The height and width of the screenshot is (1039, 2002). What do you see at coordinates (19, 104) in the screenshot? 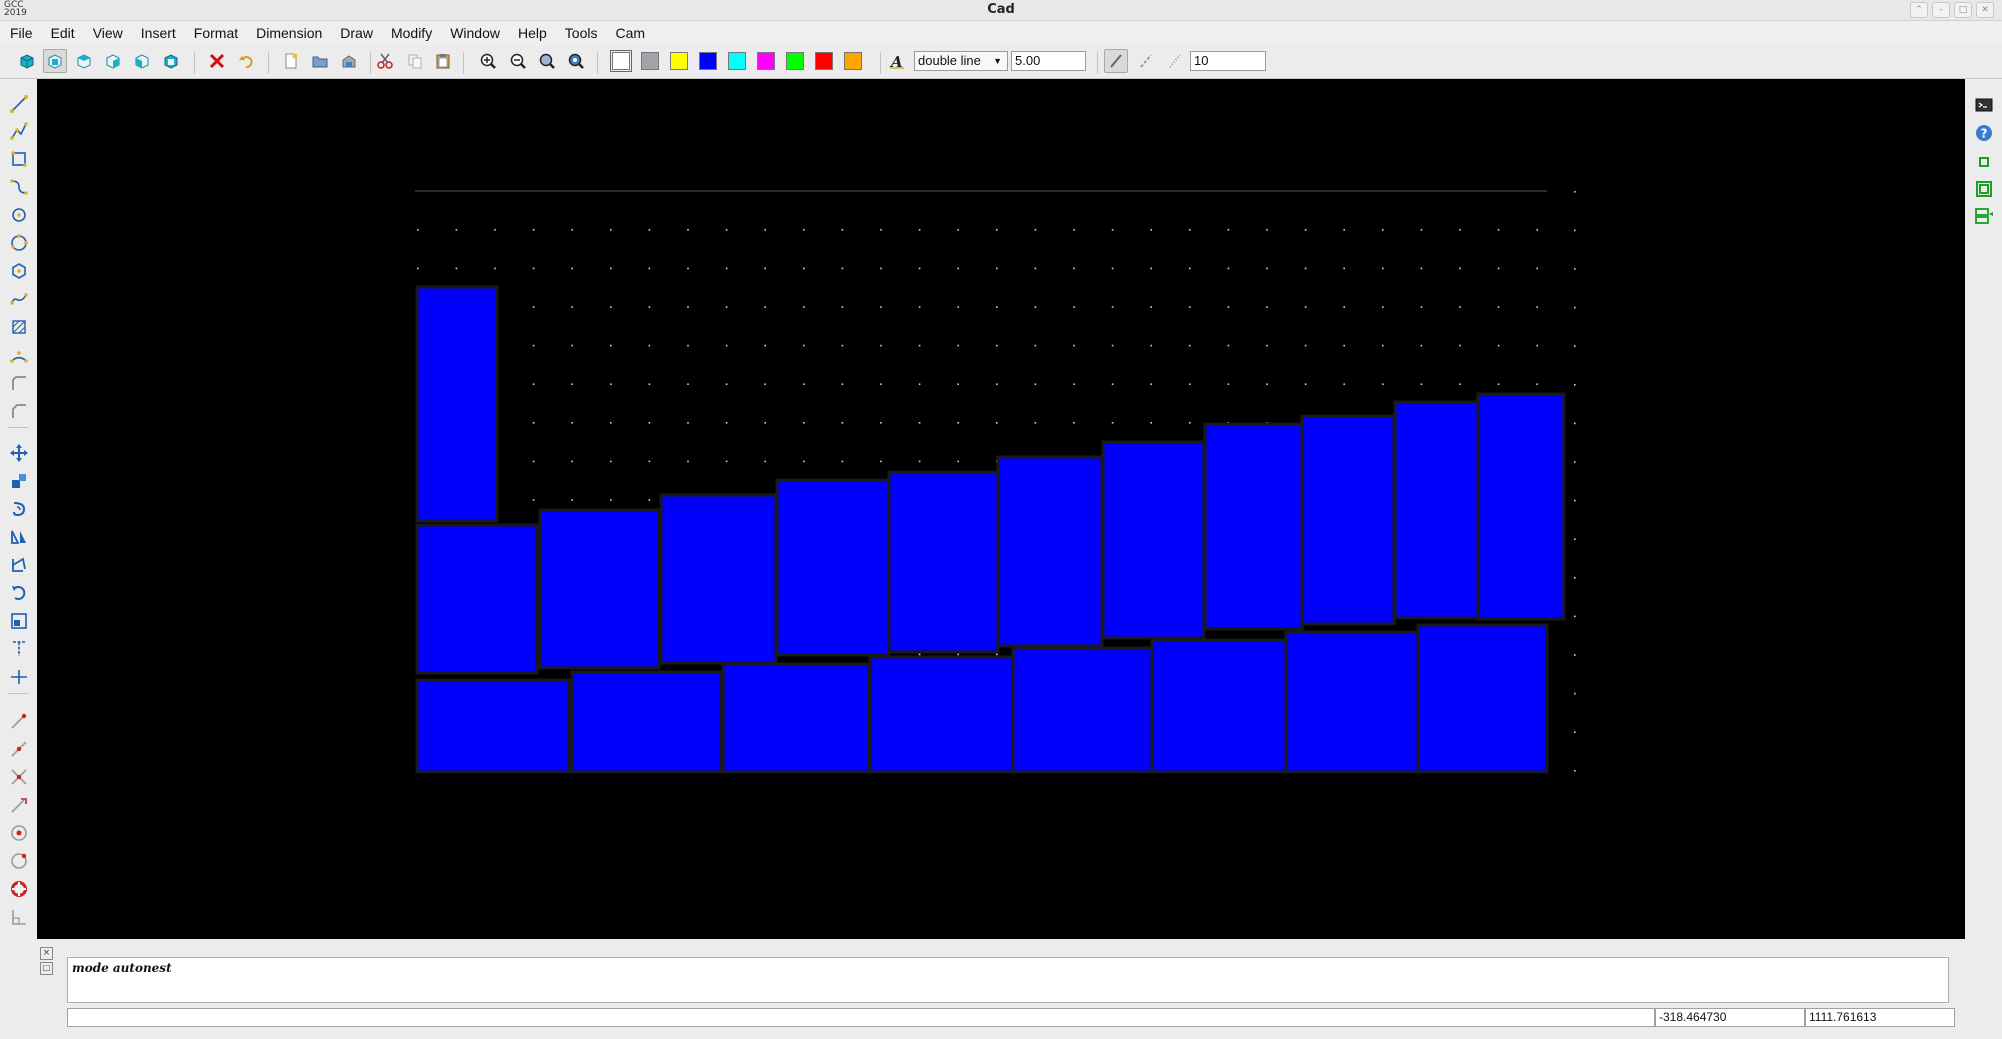
I see `line-icon` at bounding box center [19, 104].